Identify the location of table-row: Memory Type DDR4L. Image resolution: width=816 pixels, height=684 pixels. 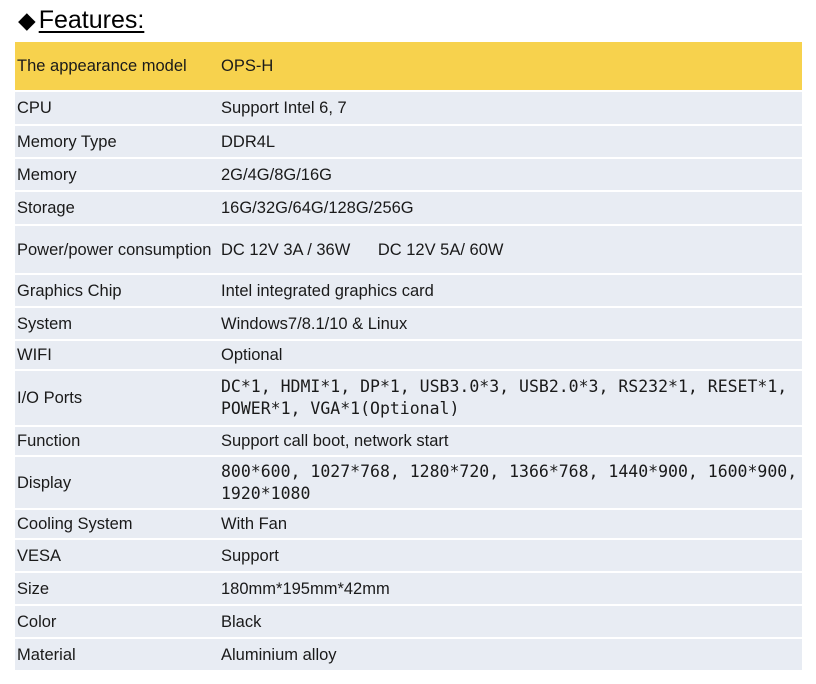
(408, 142).